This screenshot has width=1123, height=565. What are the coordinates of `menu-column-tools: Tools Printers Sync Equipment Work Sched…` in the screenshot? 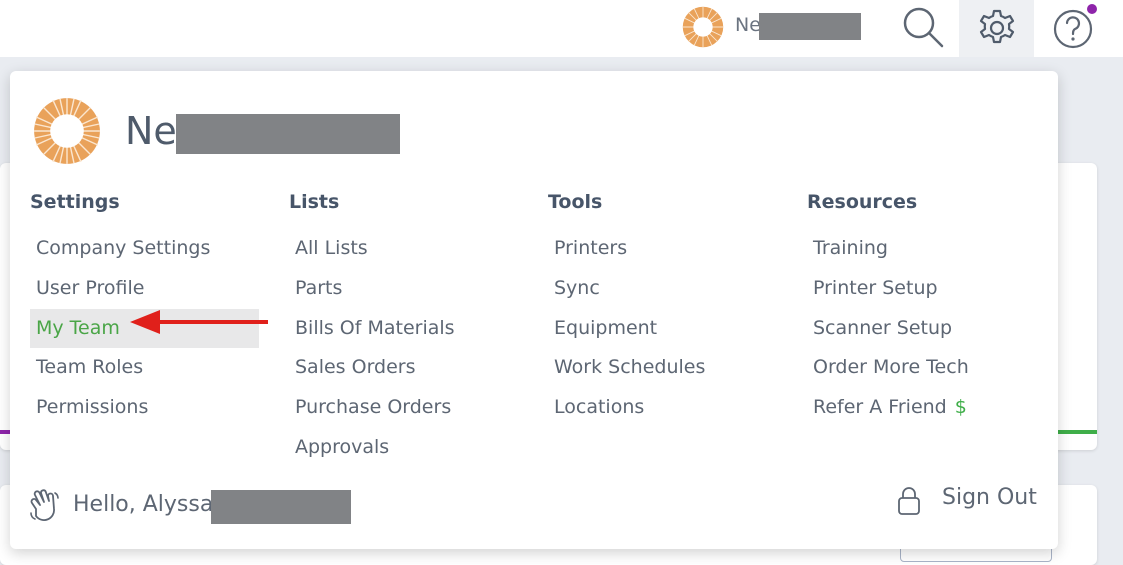 It's located at (668, 308).